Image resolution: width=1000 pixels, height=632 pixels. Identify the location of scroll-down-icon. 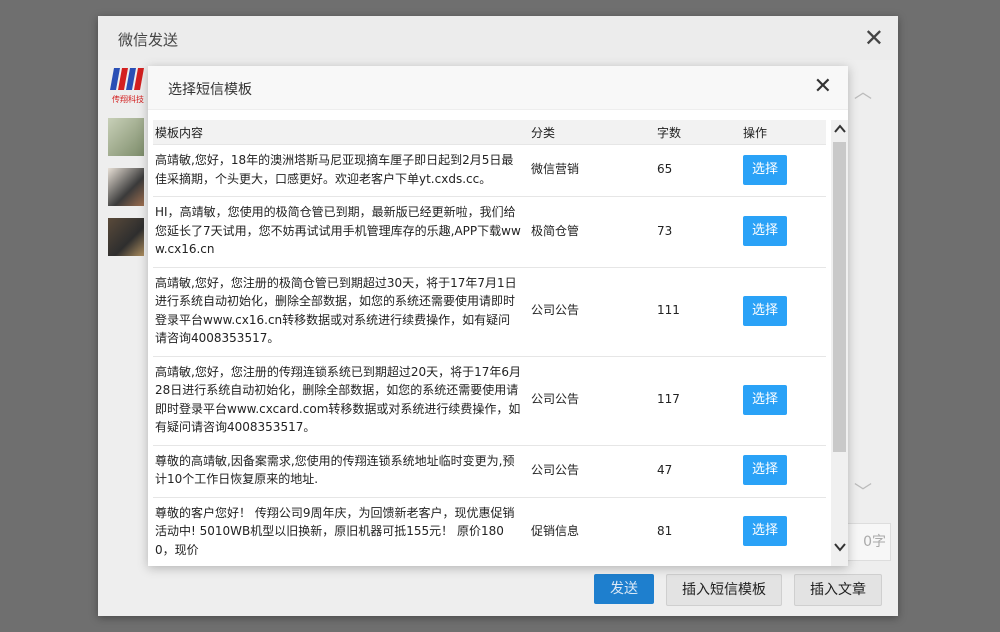
(839, 549).